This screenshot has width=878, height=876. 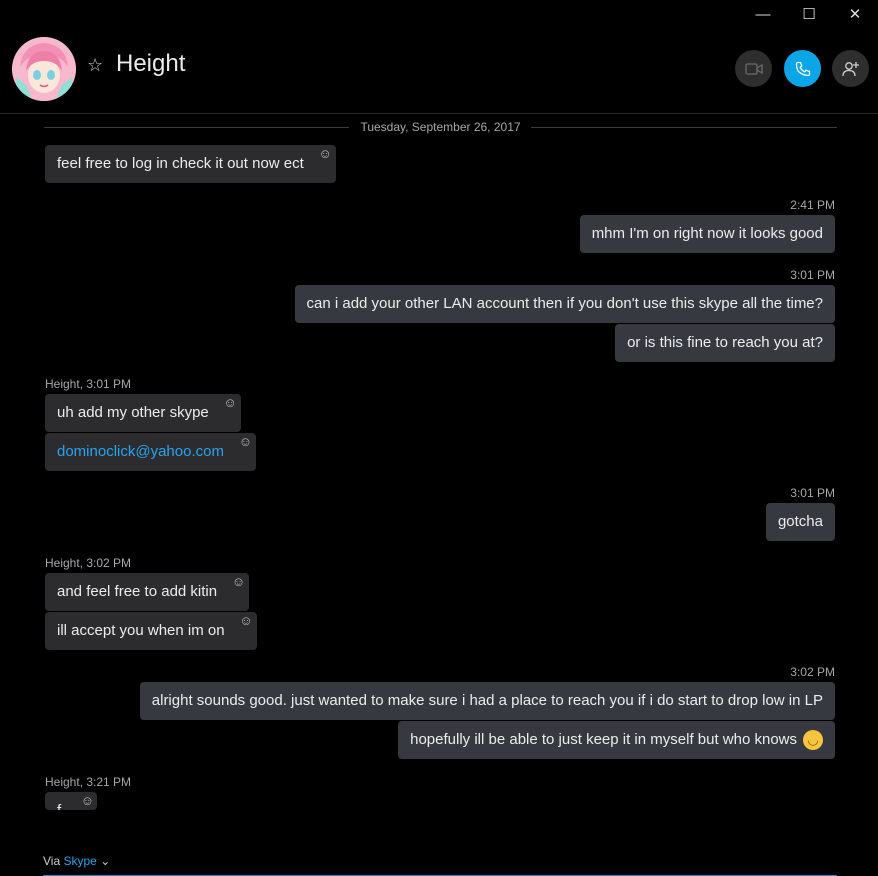 I want to click on message-text: feel free to log in check it out now ect, so click(x=180, y=163).